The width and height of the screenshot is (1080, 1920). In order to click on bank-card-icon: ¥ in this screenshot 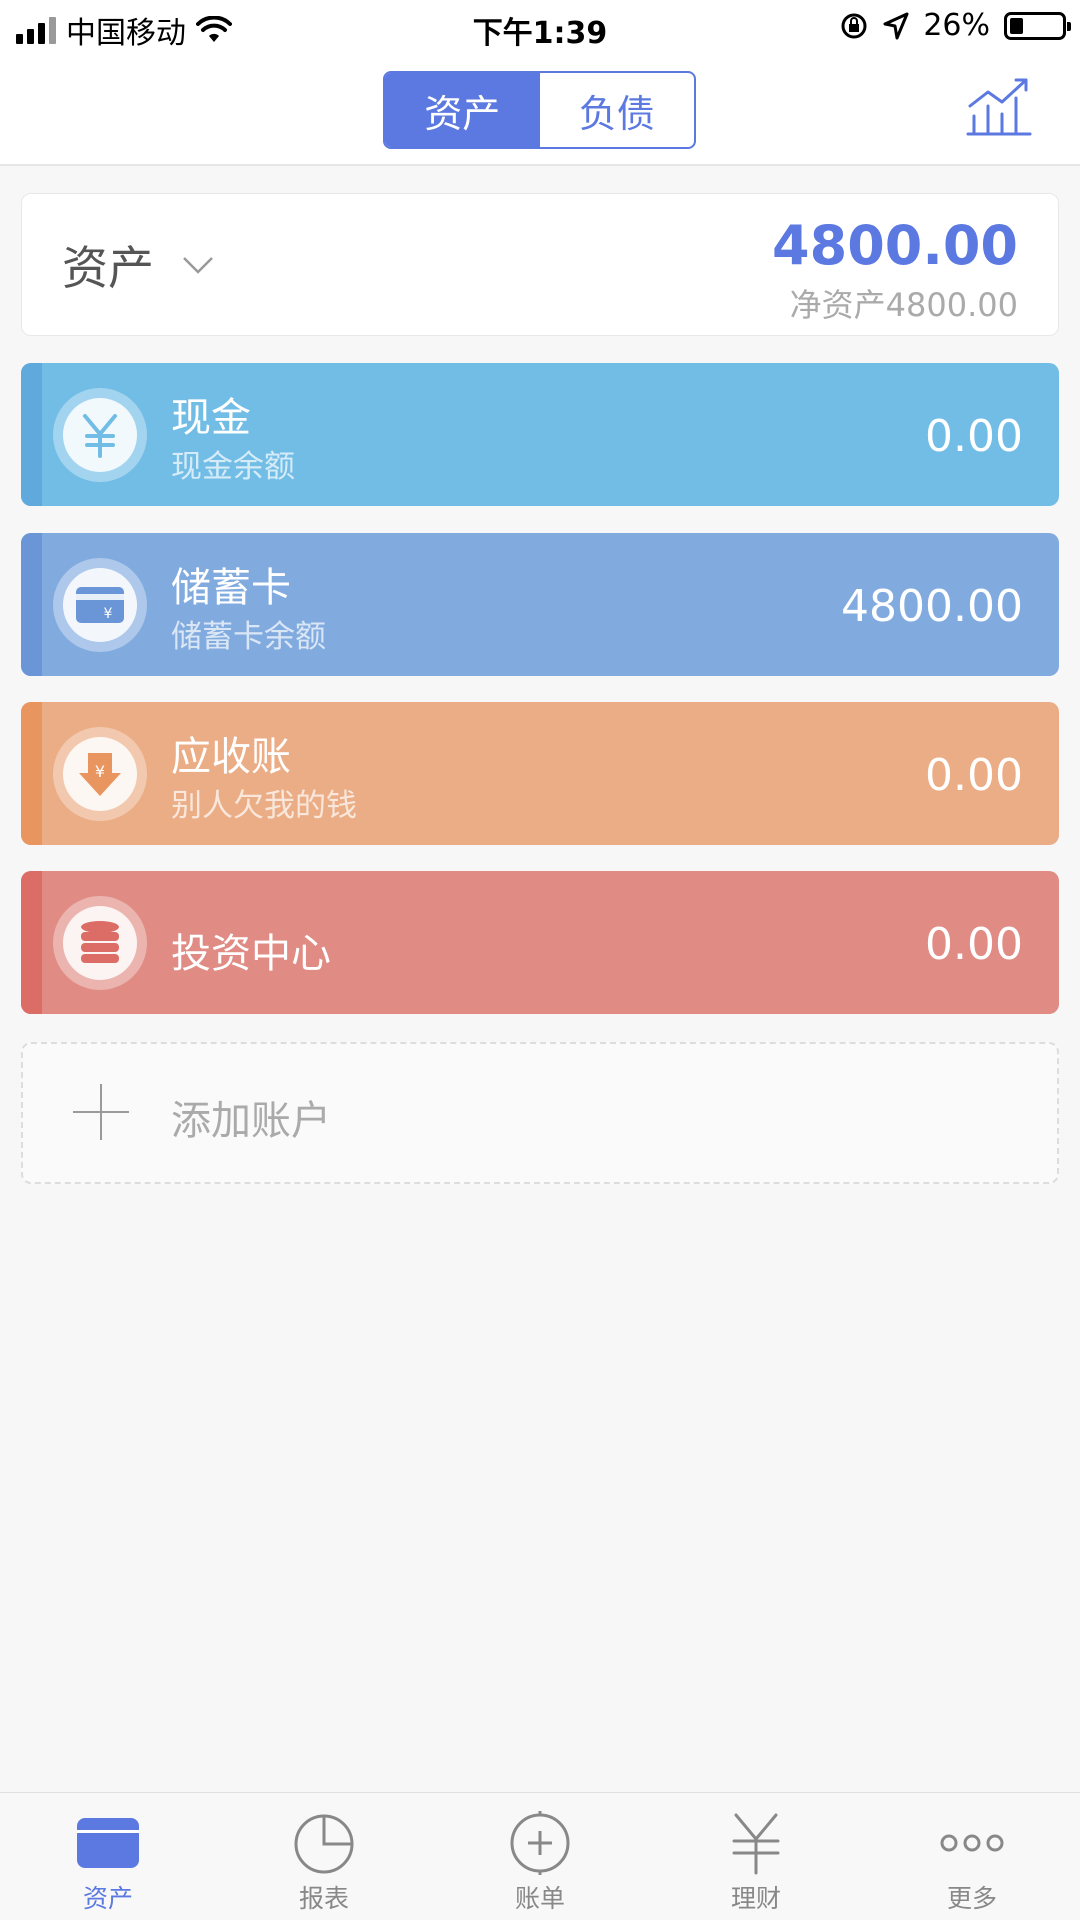, I will do `click(100, 605)`.